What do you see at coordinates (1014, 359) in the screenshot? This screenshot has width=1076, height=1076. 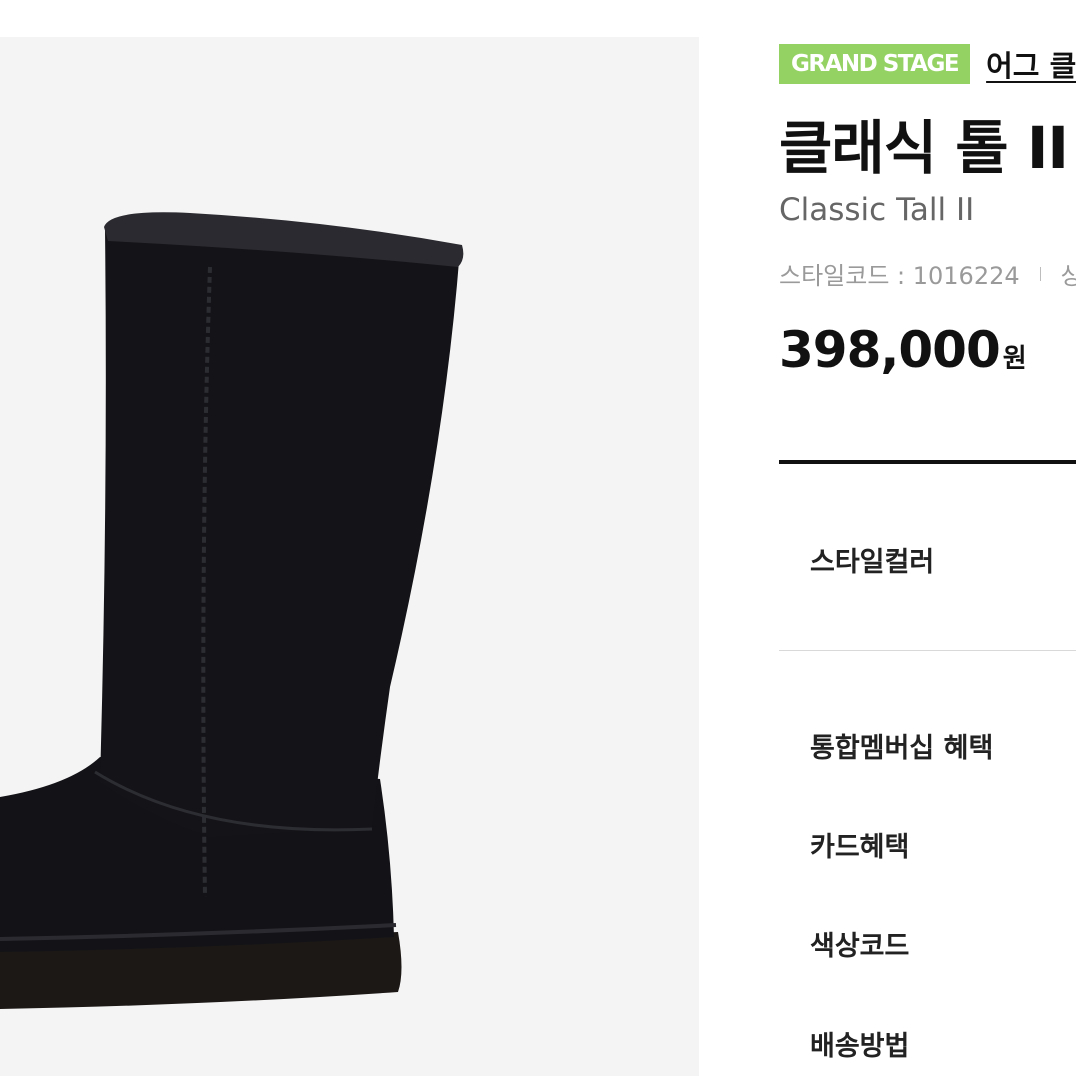 I see `price-currency: 원` at bounding box center [1014, 359].